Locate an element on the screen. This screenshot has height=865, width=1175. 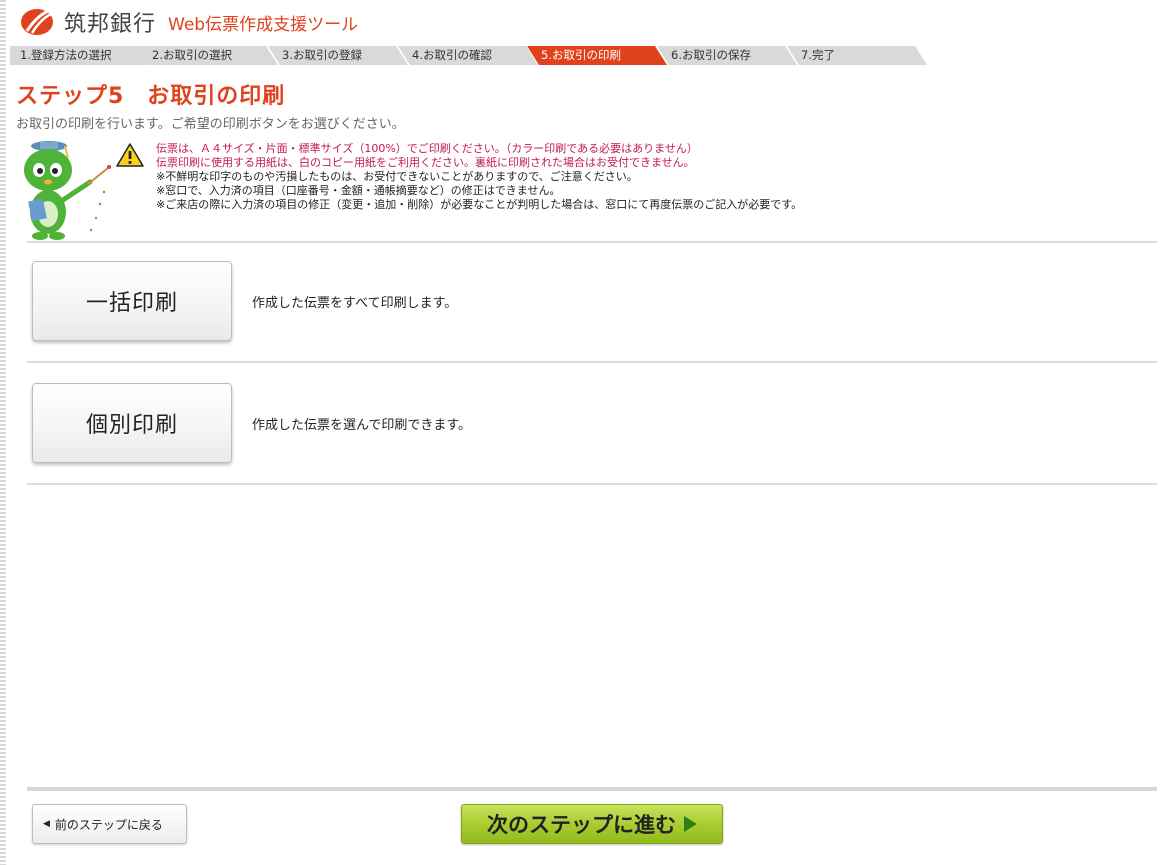
next-button-label: 次のステップに進む is located at coordinates (581, 825).